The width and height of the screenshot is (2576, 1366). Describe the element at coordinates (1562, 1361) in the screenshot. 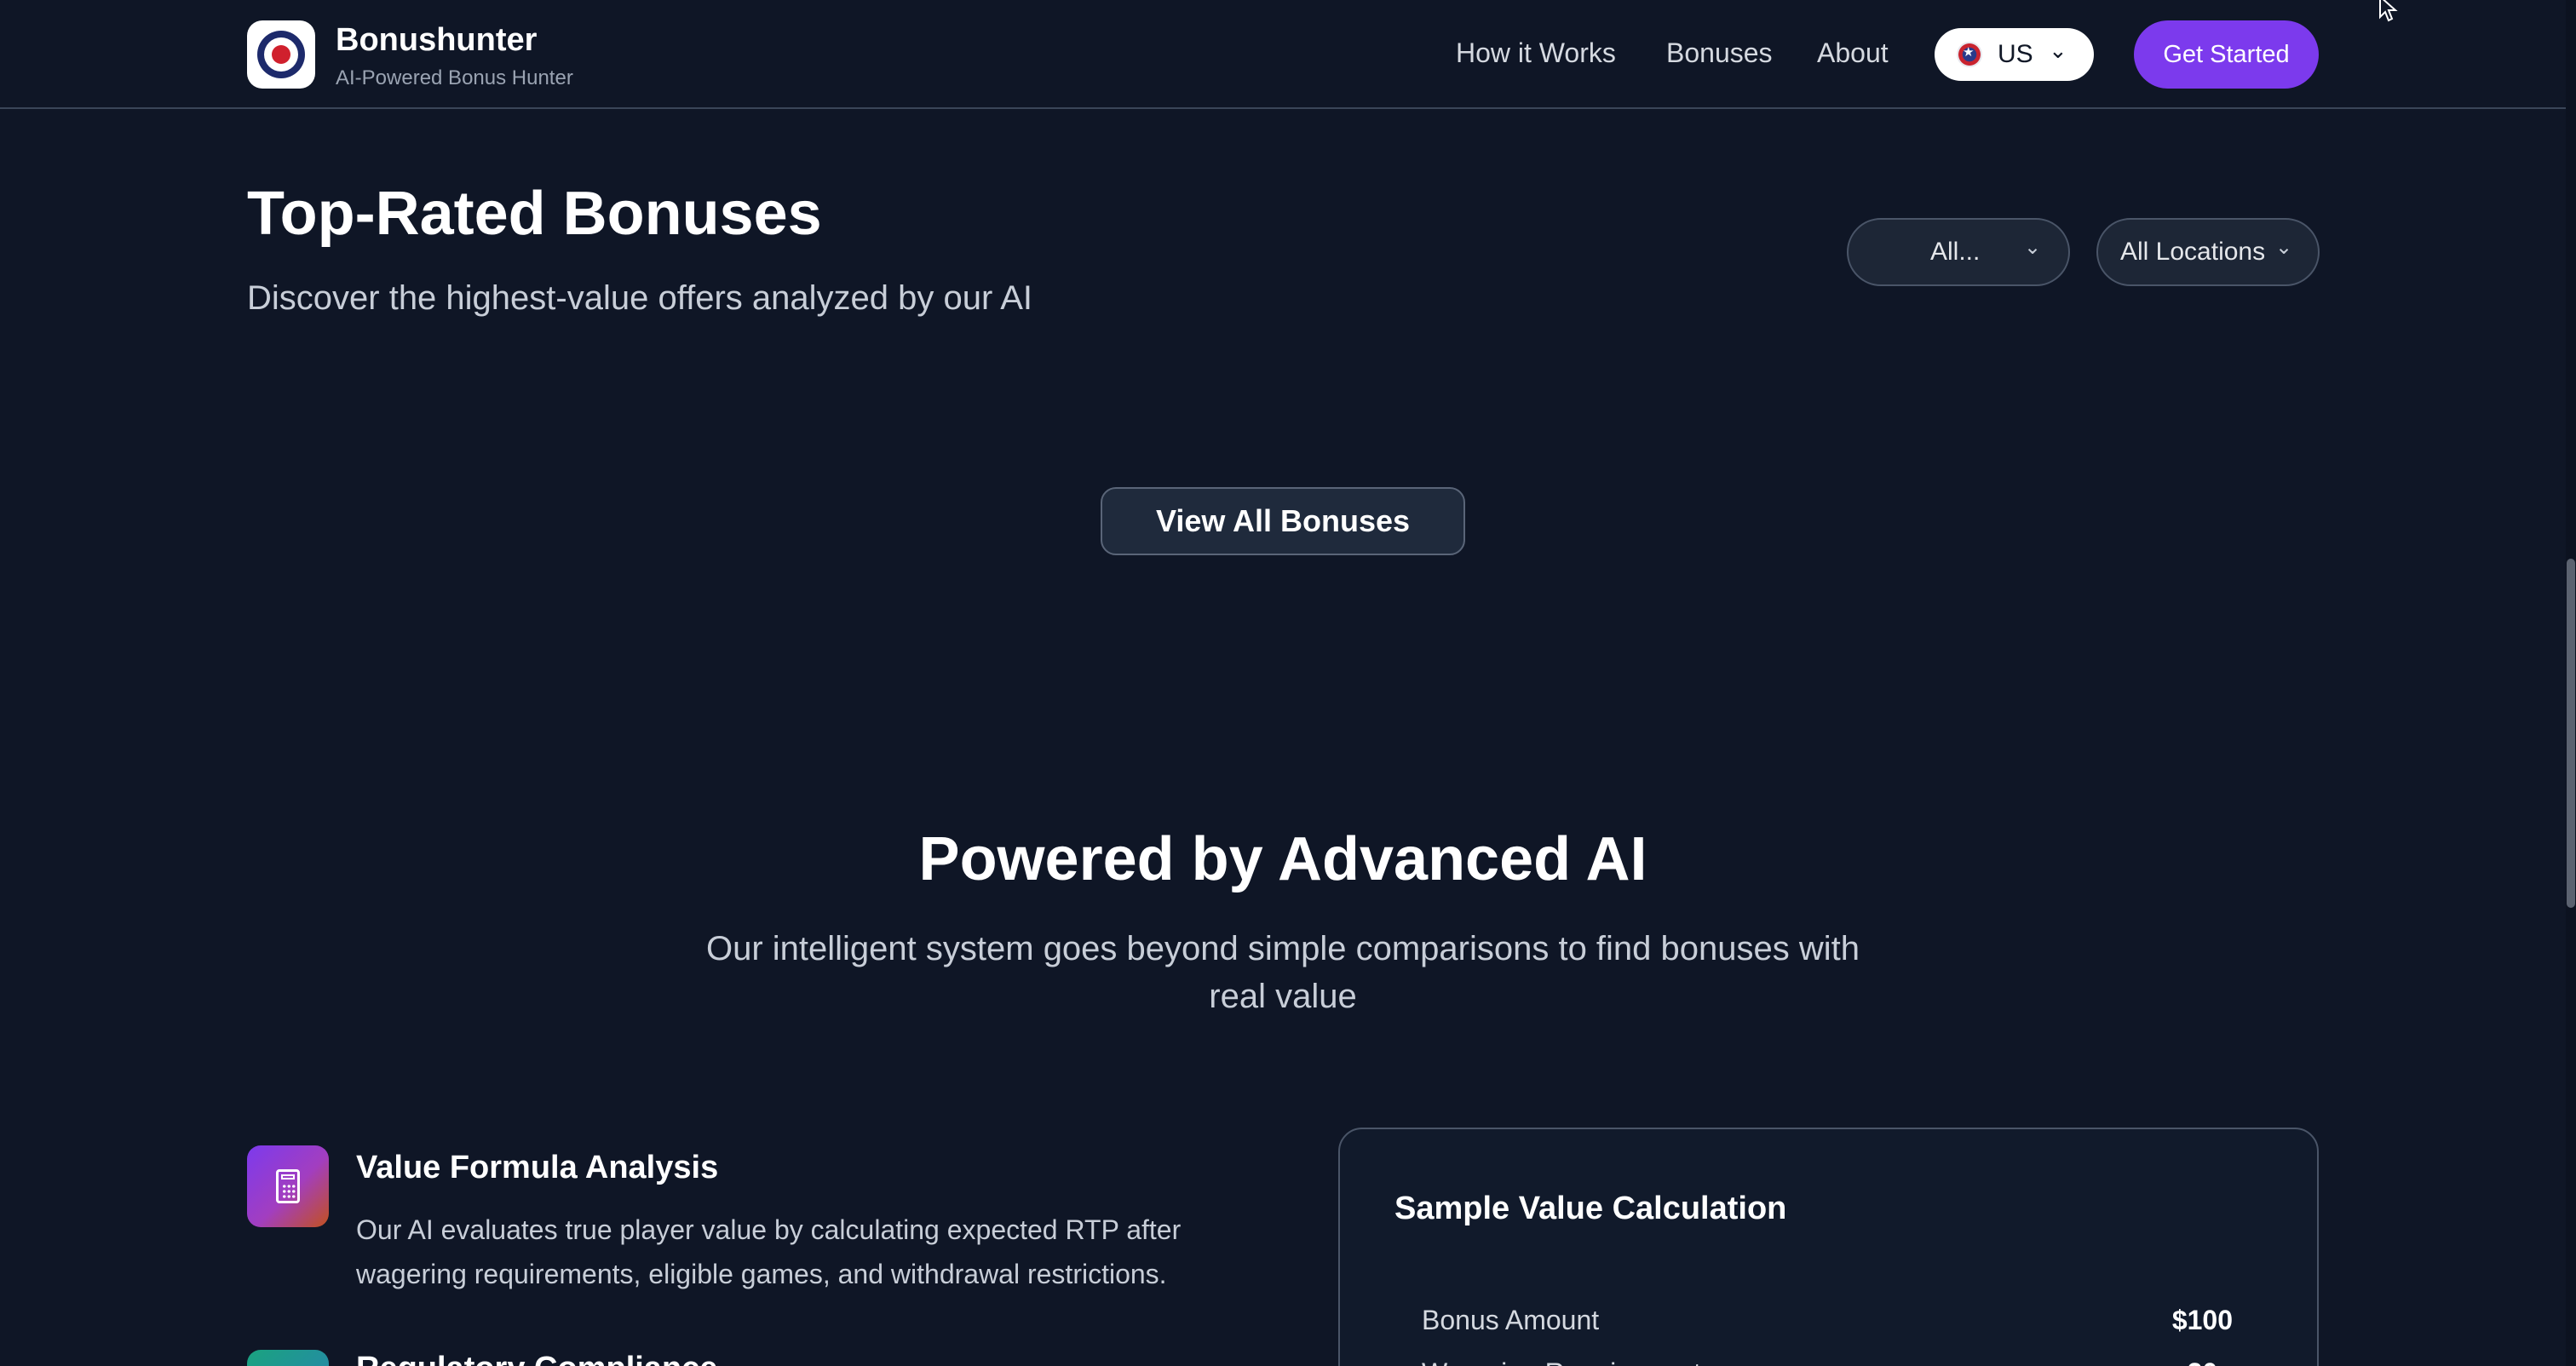

I see `calc-row-label: Wagering Requirement` at that location.